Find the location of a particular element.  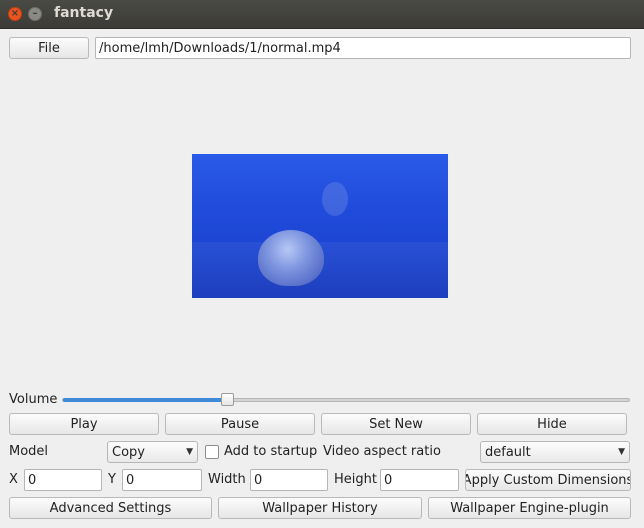

model-label: Model is located at coordinates (29, 451).